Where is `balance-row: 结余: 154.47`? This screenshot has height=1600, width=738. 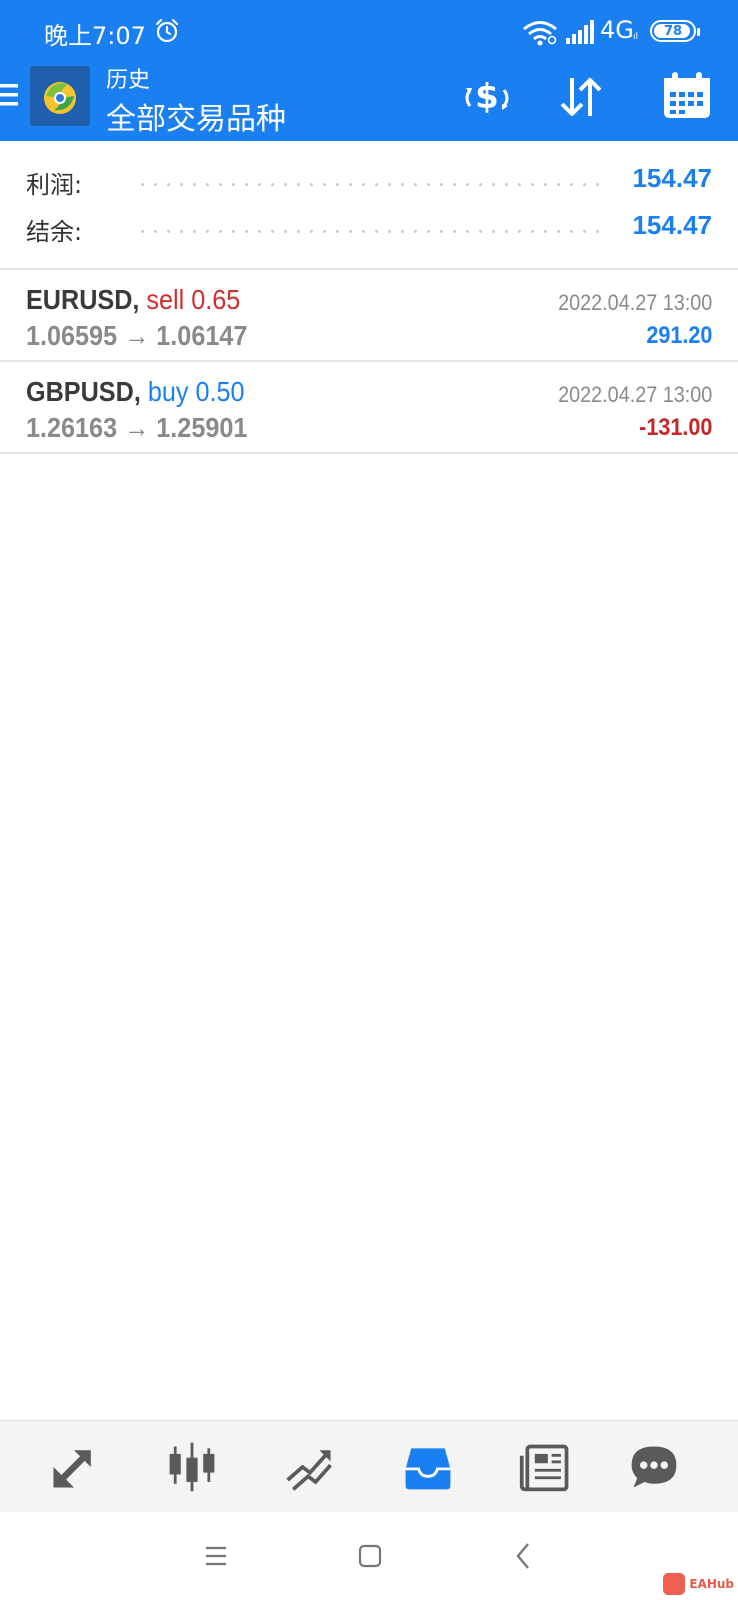 balance-row: 结余: 154.47 is located at coordinates (369, 229).